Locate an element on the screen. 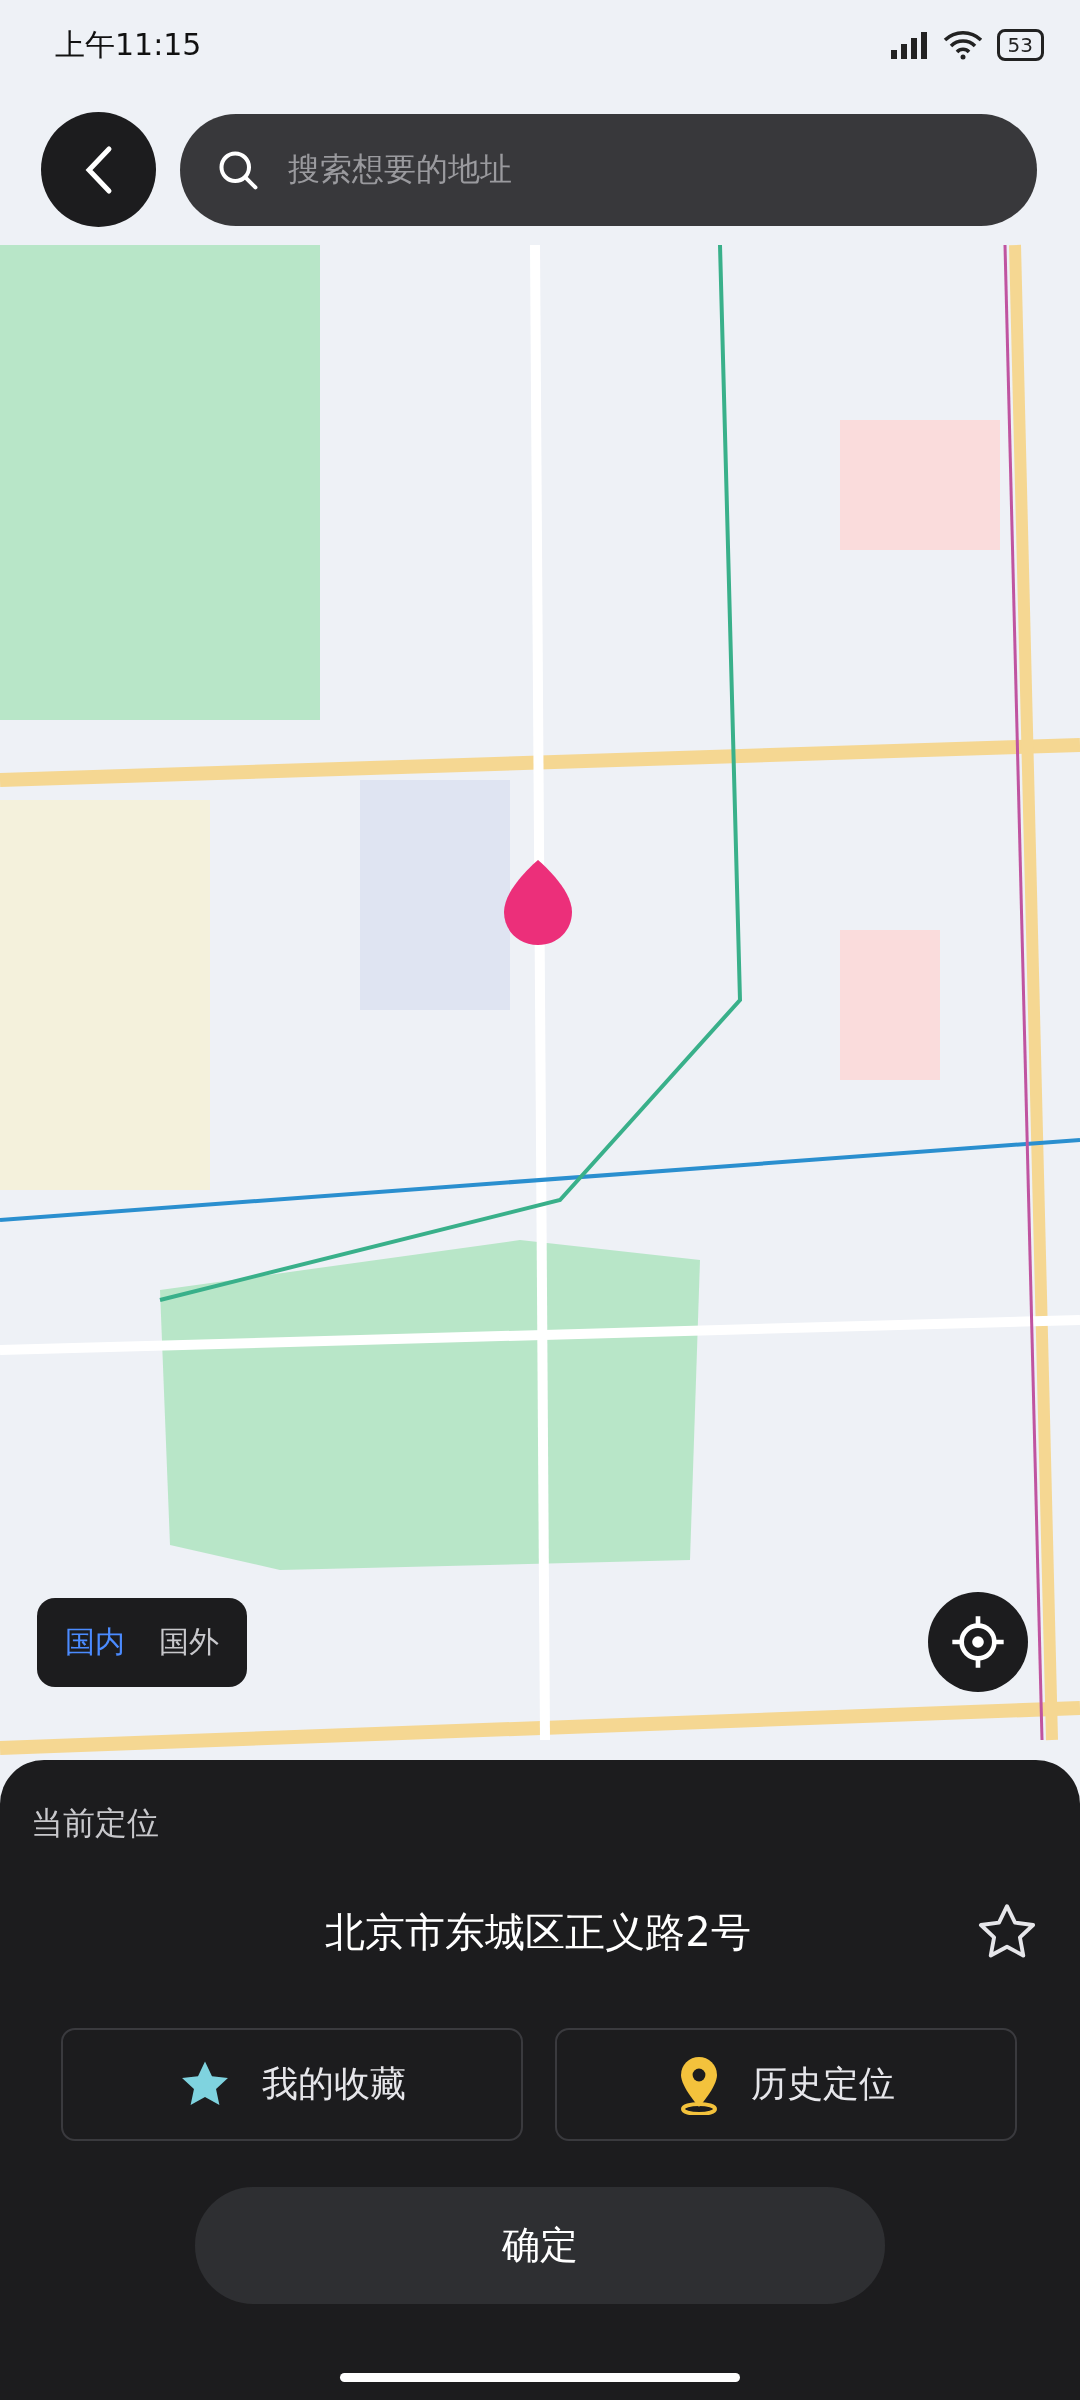 The image size is (1080, 2400). confirm-button: 确定 is located at coordinates (540, 2245).